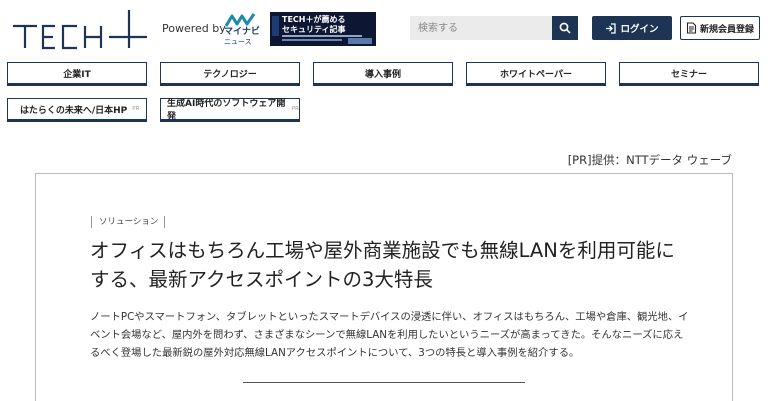 The height and width of the screenshot is (401, 768). I want to click on tech-plus-logo, so click(81, 30).